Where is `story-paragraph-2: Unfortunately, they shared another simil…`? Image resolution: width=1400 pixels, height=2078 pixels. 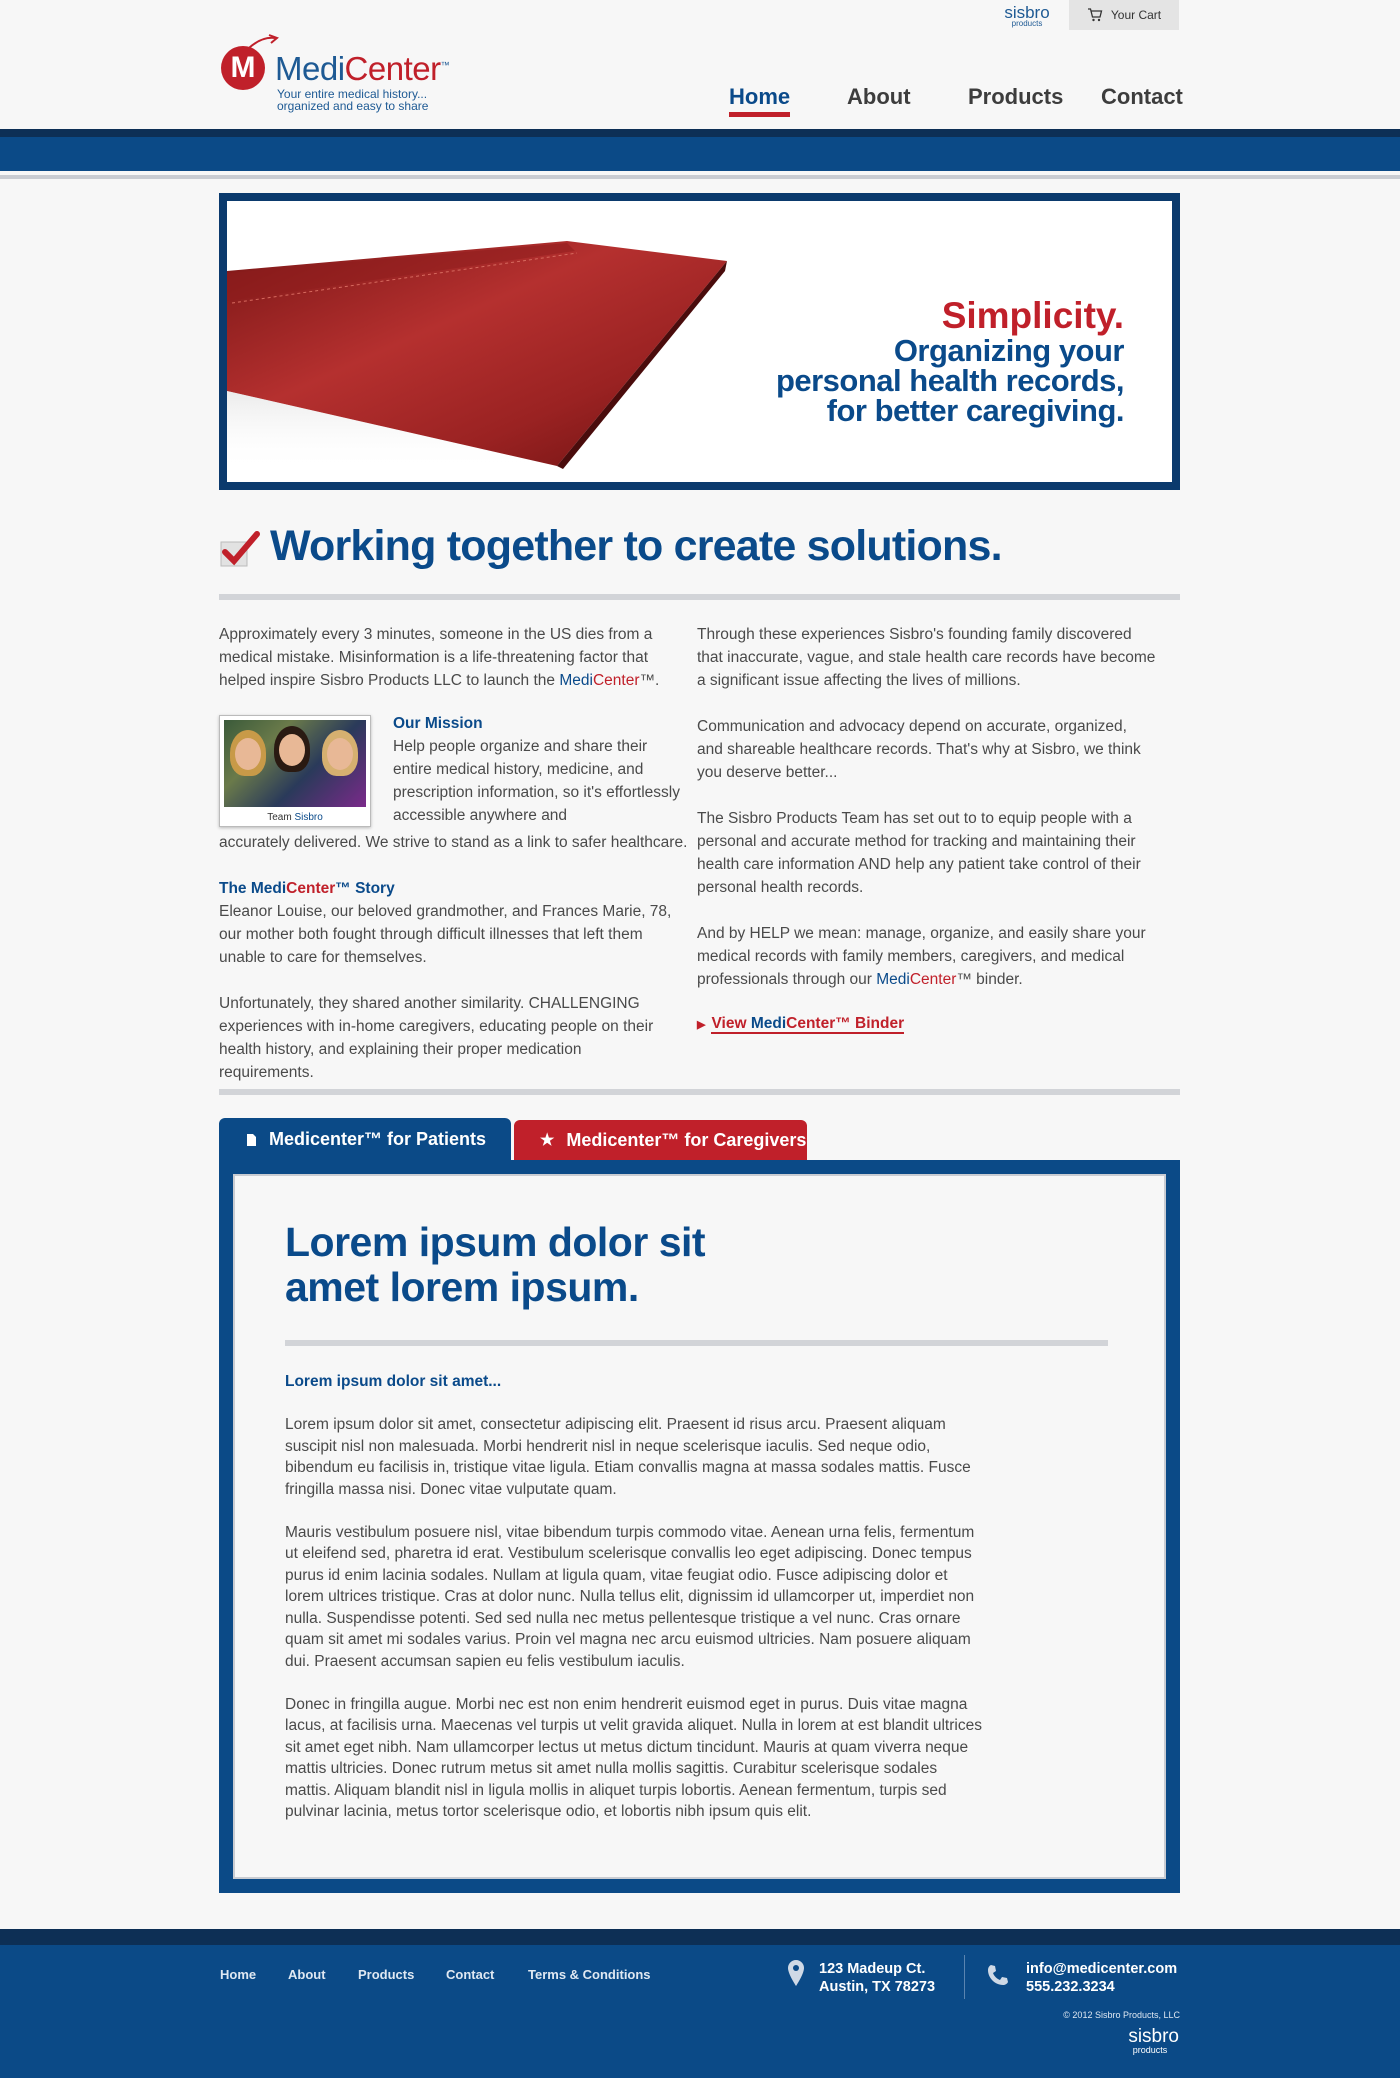 story-paragraph-2: Unfortunately, they shared another simil… is located at coordinates (436, 1038).